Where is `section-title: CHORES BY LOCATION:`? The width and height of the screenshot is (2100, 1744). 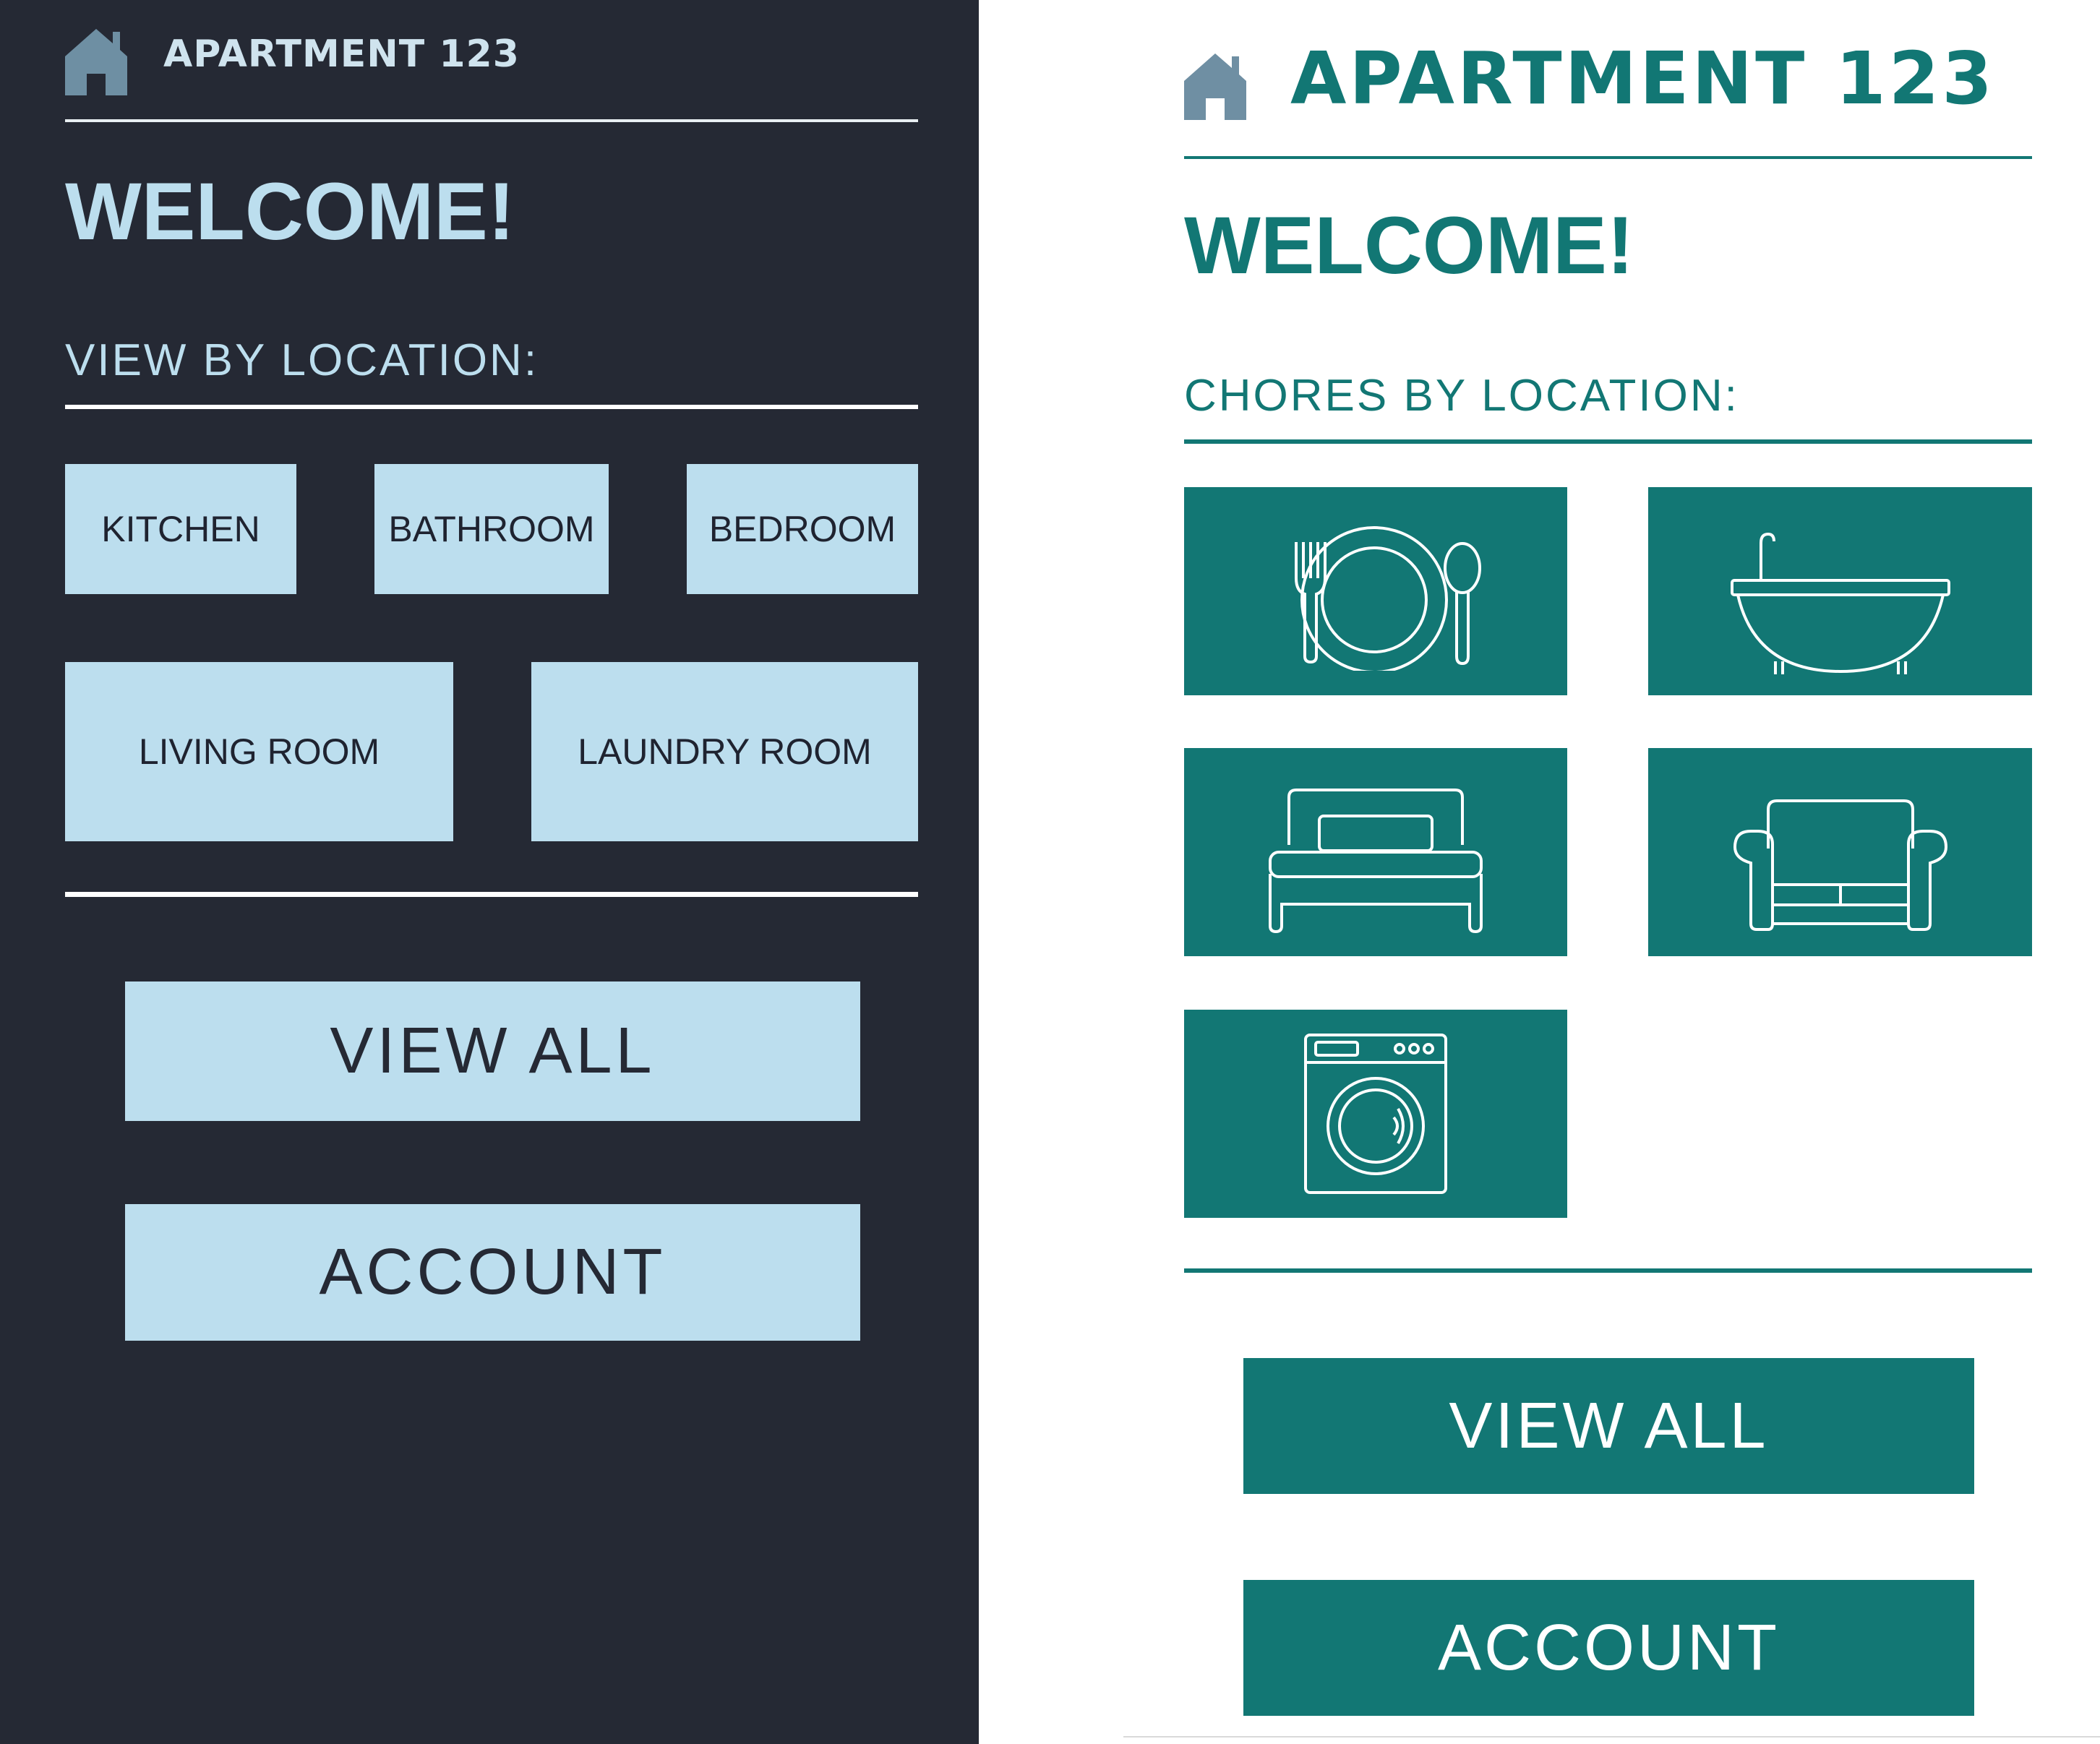 section-title: CHORES BY LOCATION: is located at coordinates (1461, 396).